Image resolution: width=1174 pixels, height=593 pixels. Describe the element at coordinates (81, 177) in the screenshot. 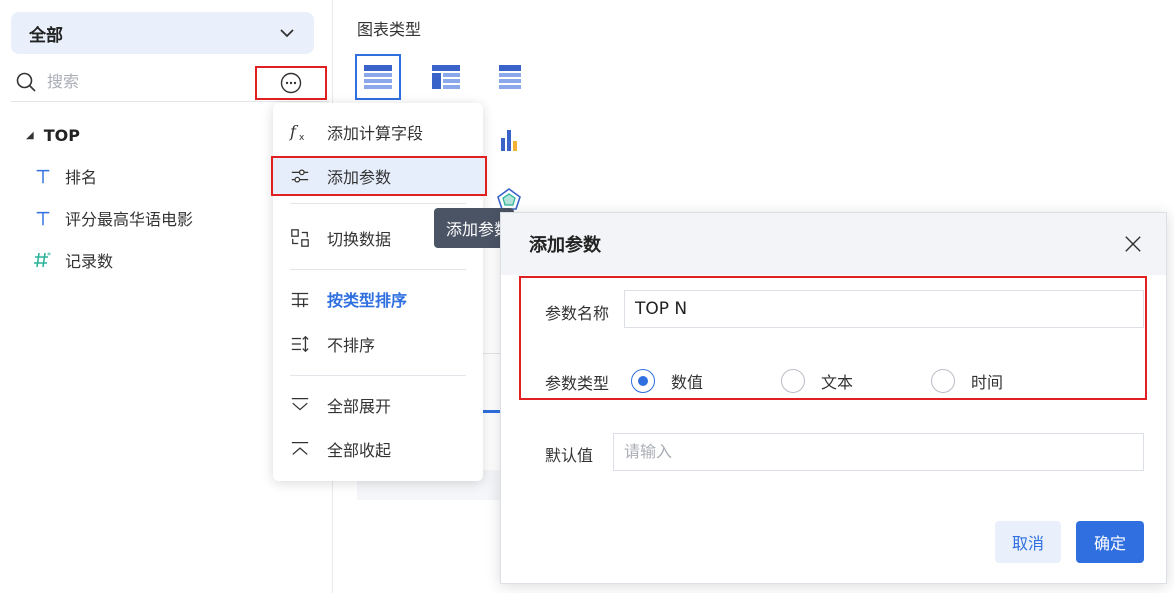

I see `field-label: 排名` at that location.